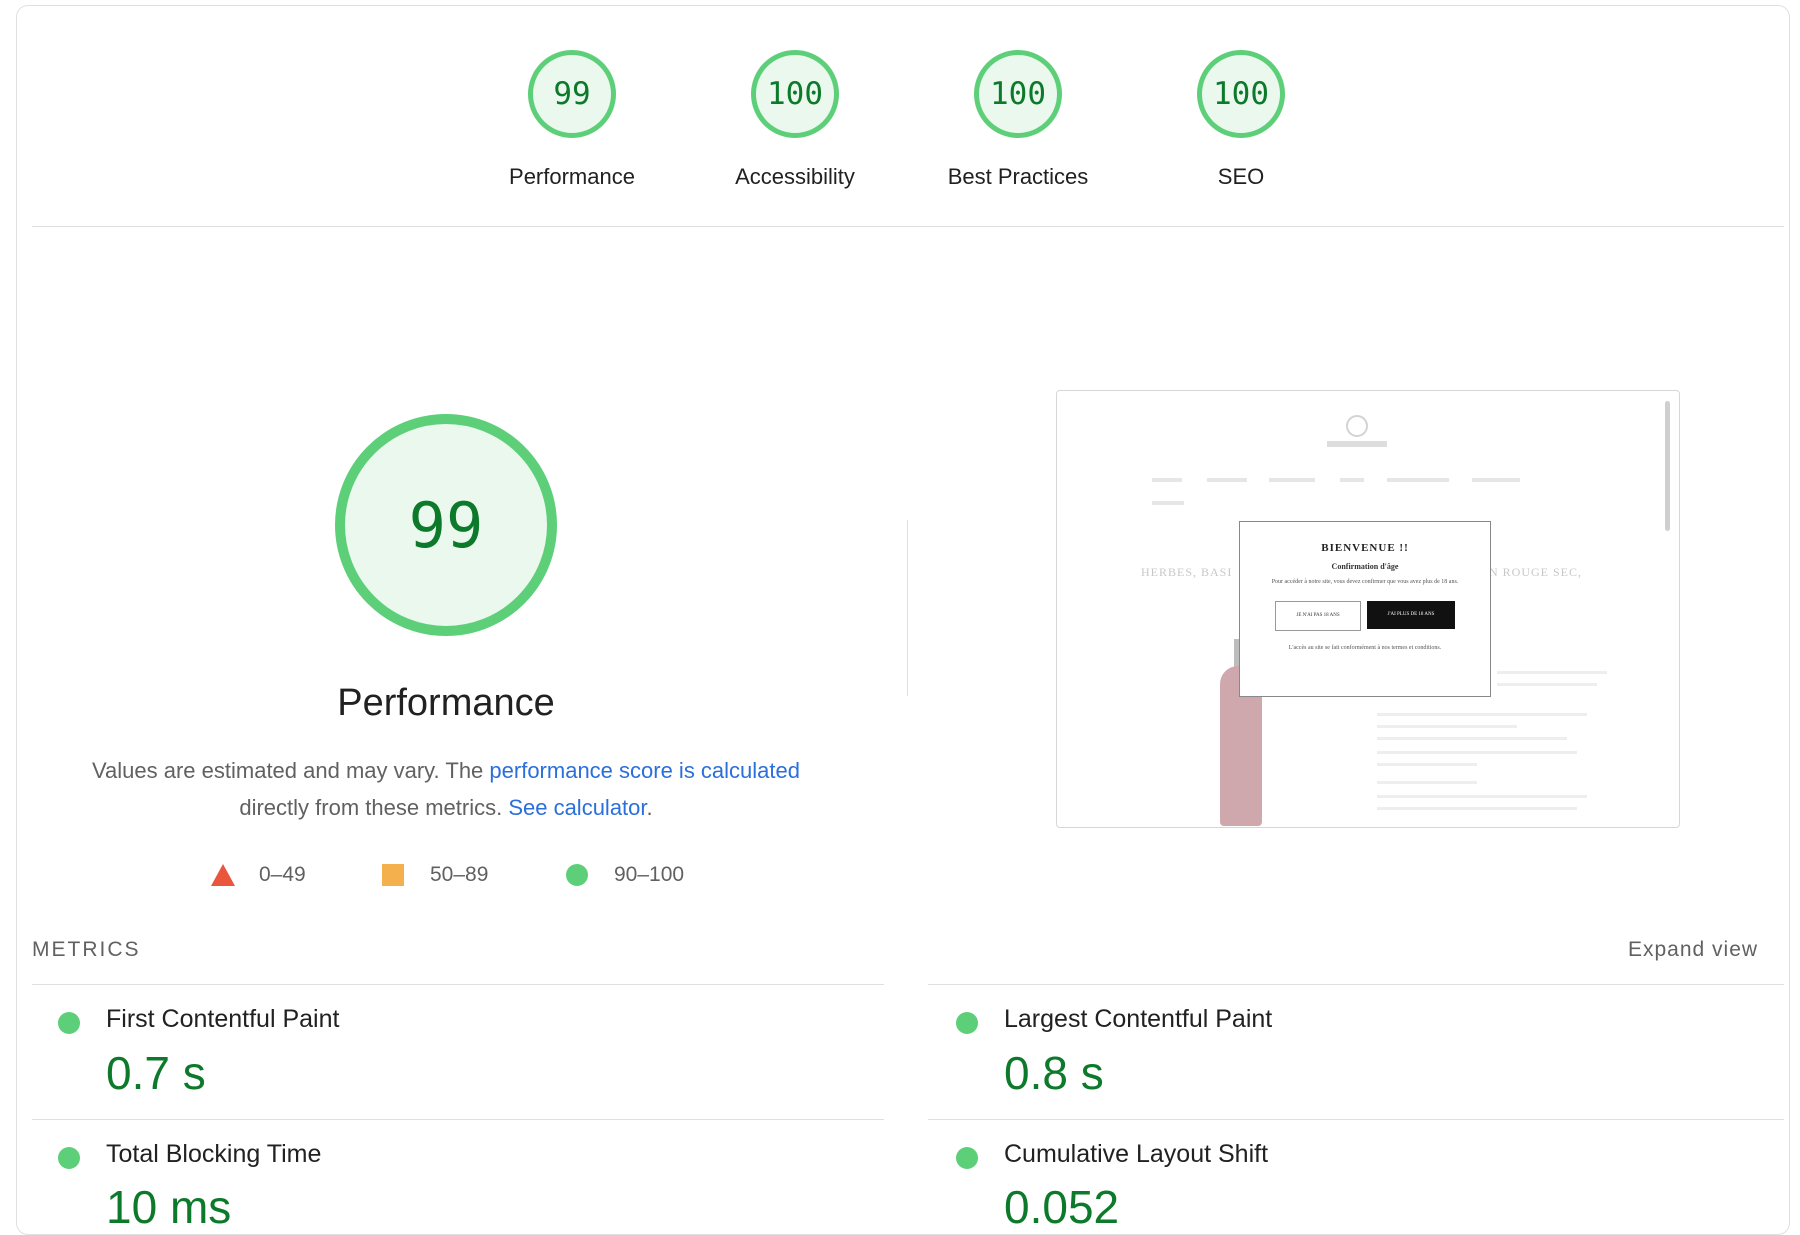 This screenshot has width=1800, height=1235. Describe the element at coordinates (1241, 176) in the screenshot. I see `category-label: SEO` at that location.